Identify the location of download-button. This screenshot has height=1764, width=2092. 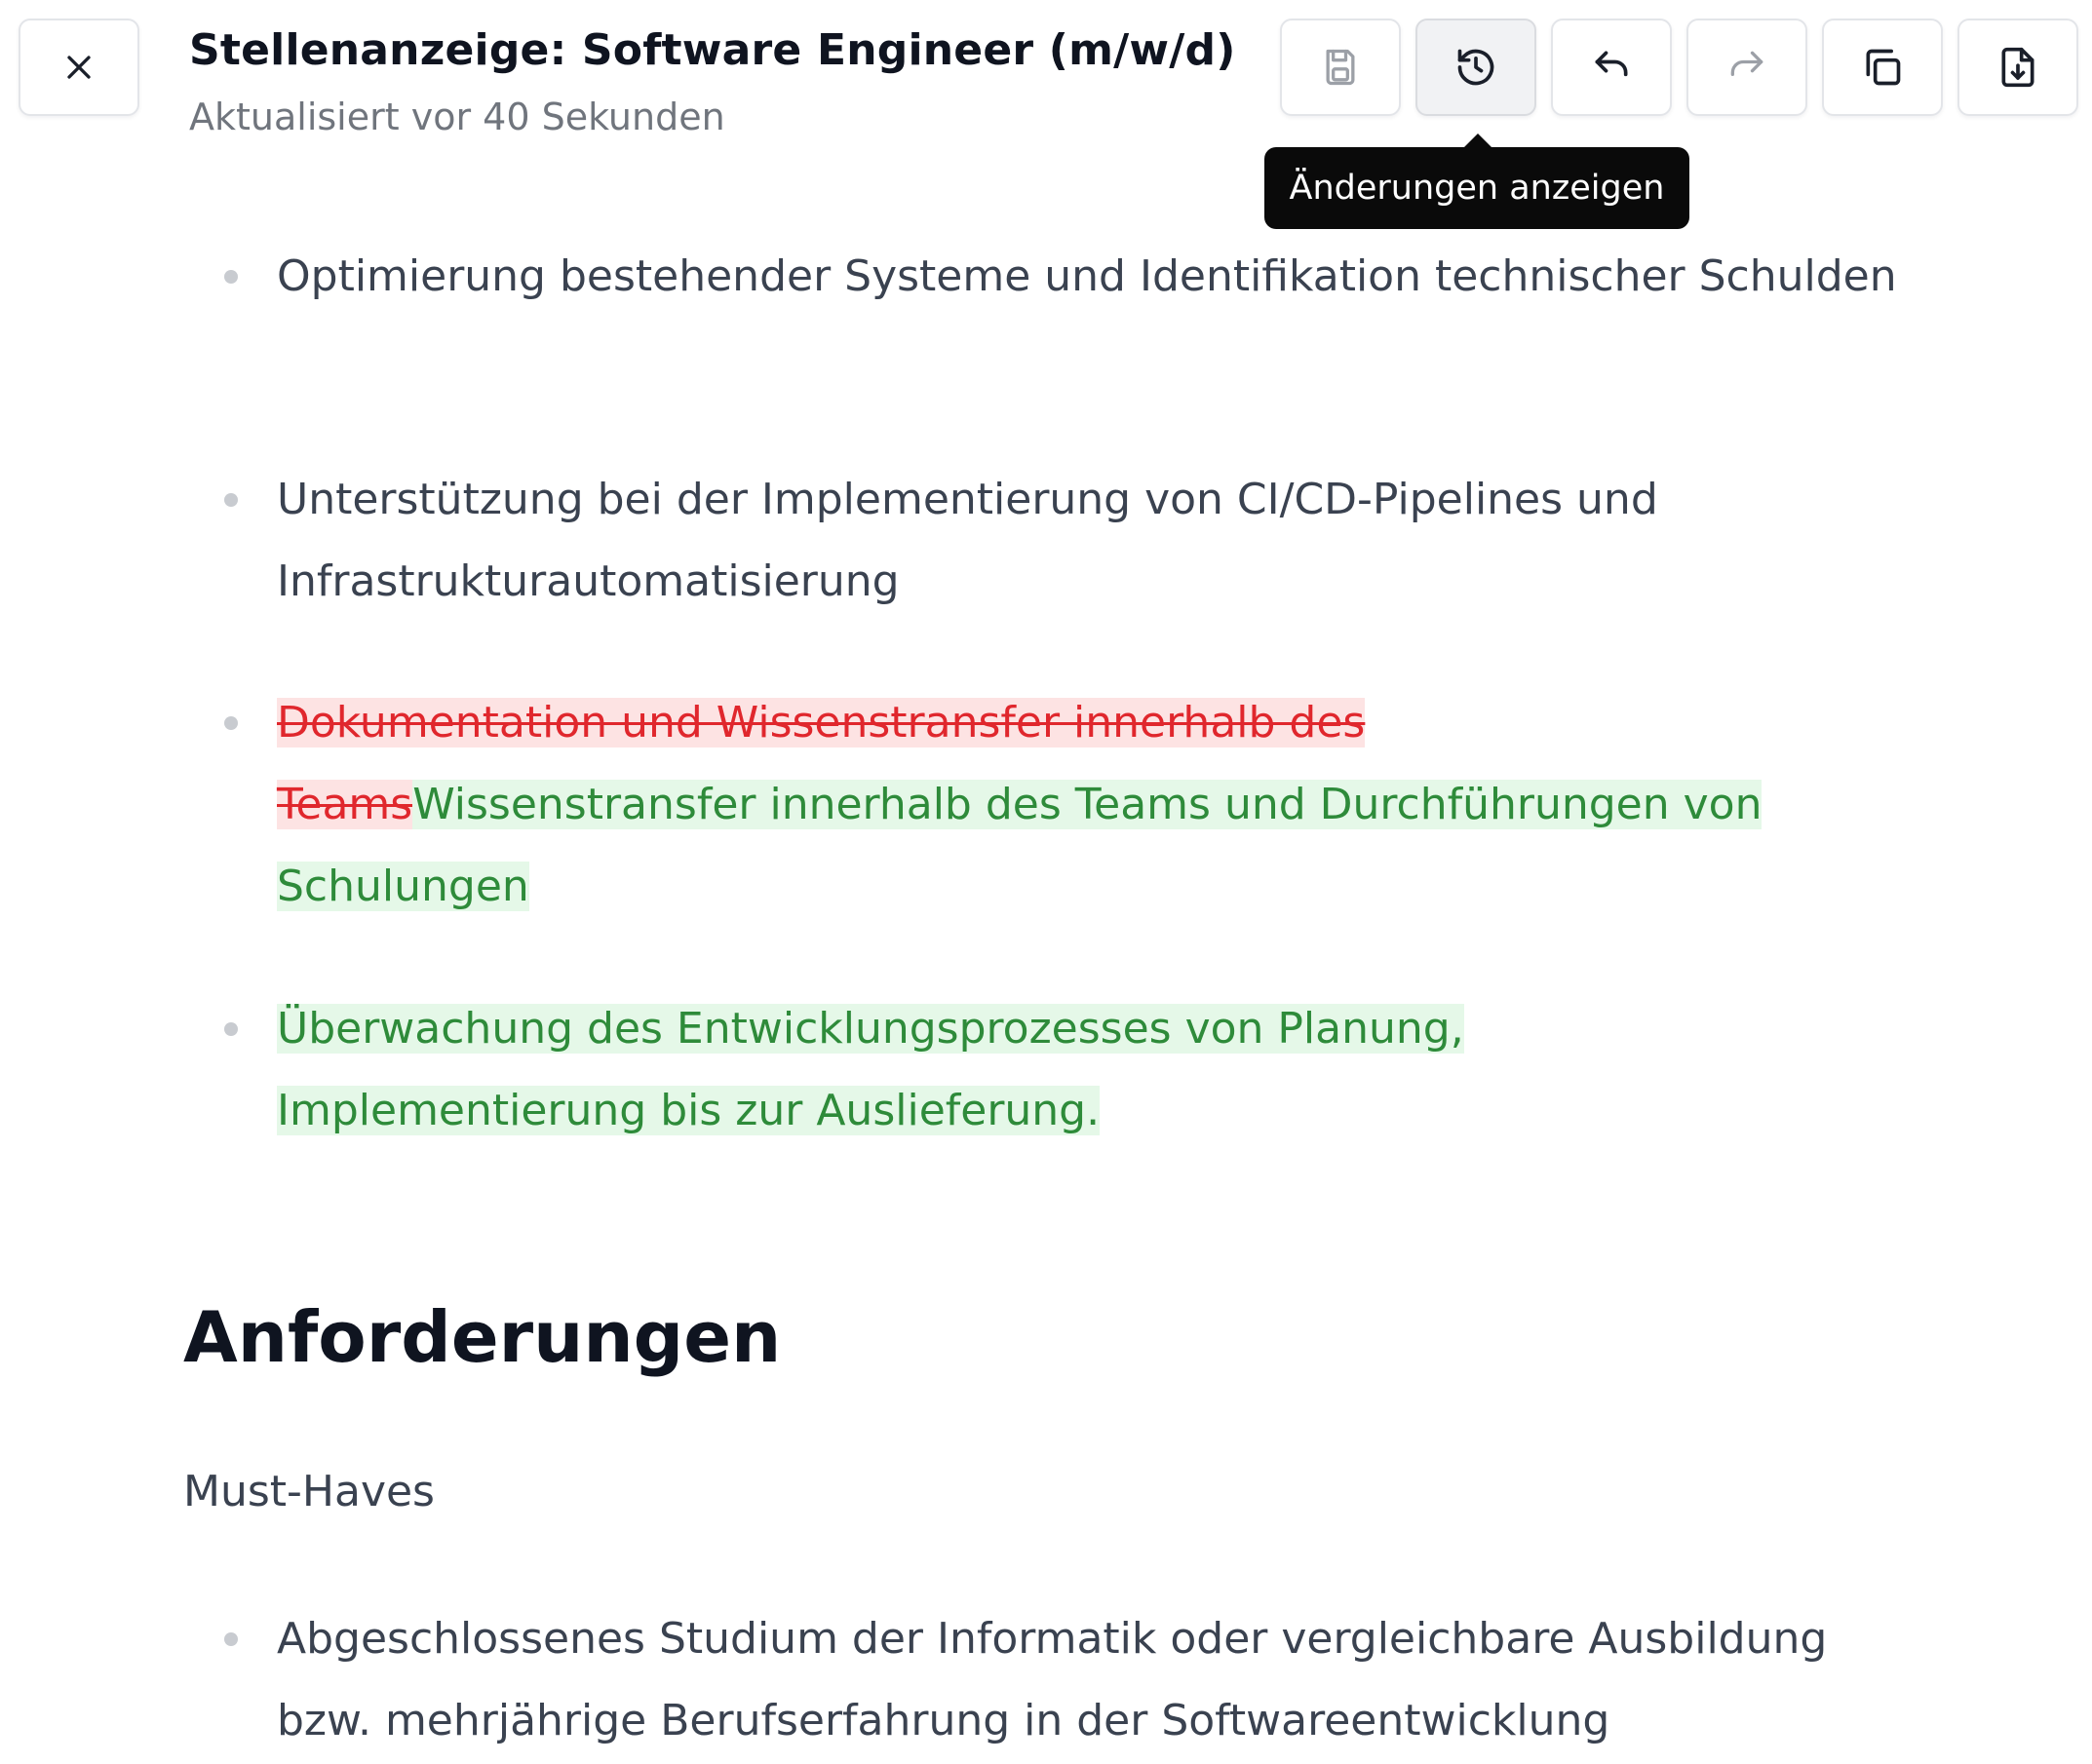
(2018, 67).